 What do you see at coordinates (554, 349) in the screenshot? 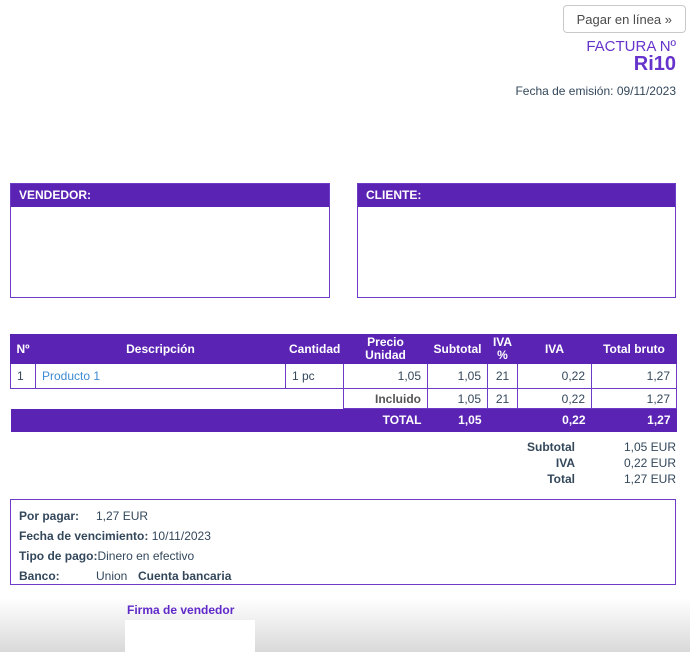
I see `col-header-vat: IVA` at bounding box center [554, 349].